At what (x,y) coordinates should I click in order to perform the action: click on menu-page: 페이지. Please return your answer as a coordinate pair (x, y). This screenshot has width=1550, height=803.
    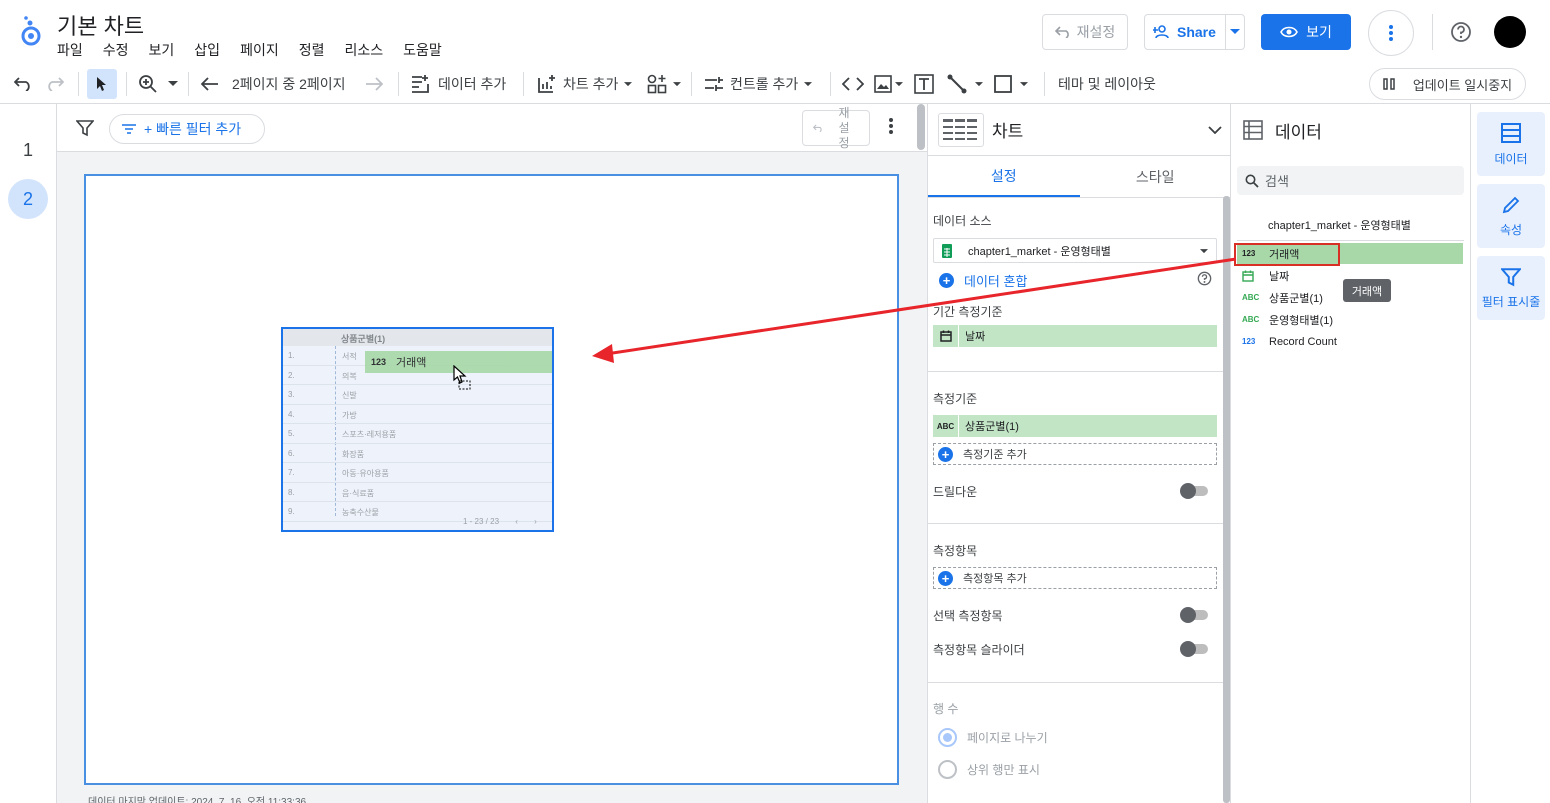
    Looking at the image, I should click on (259, 50).